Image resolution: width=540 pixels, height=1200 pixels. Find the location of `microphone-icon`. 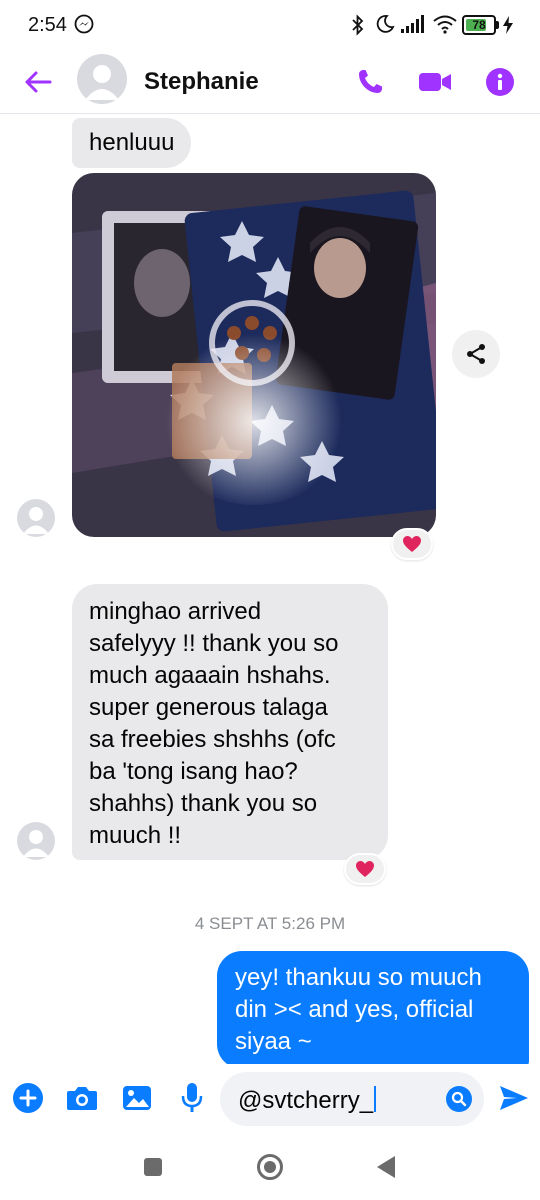

microphone-icon is located at coordinates (192, 1097).